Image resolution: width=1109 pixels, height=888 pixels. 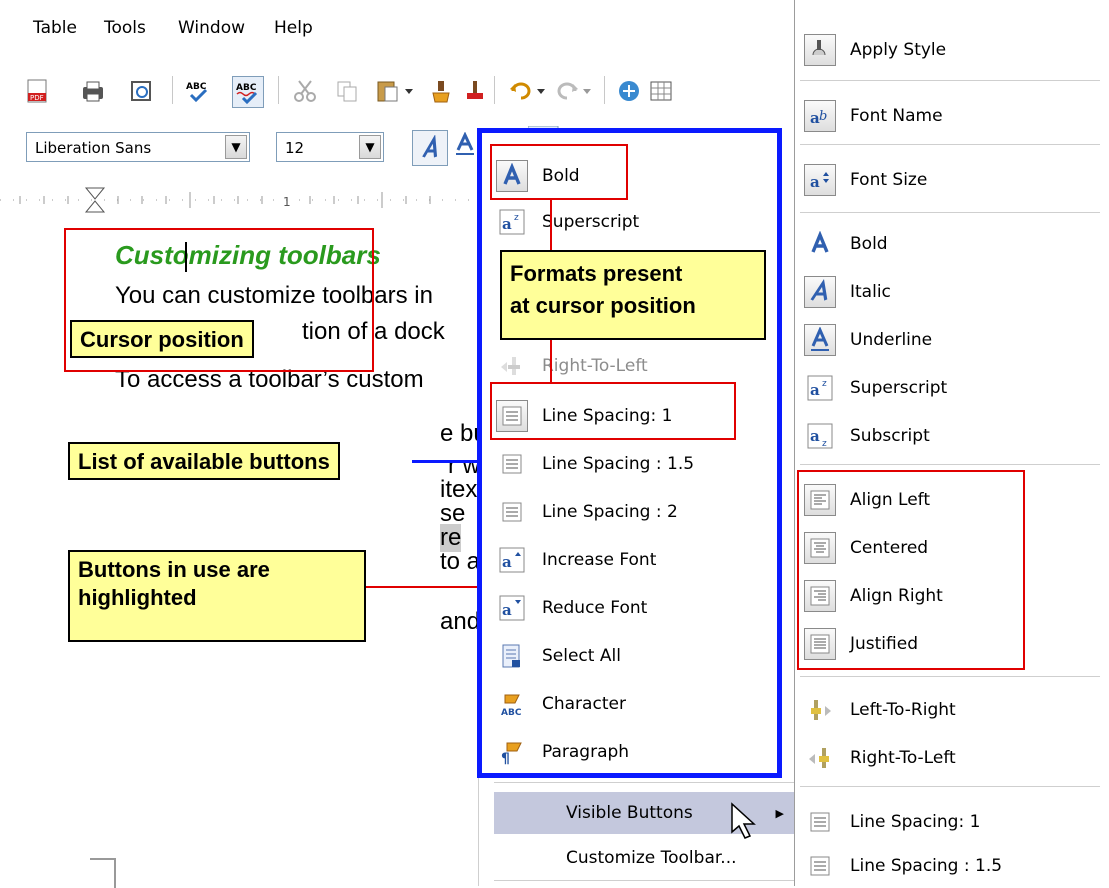 What do you see at coordinates (521, 91) in the screenshot?
I see `undo-icon` at bounding box center [521, 91].